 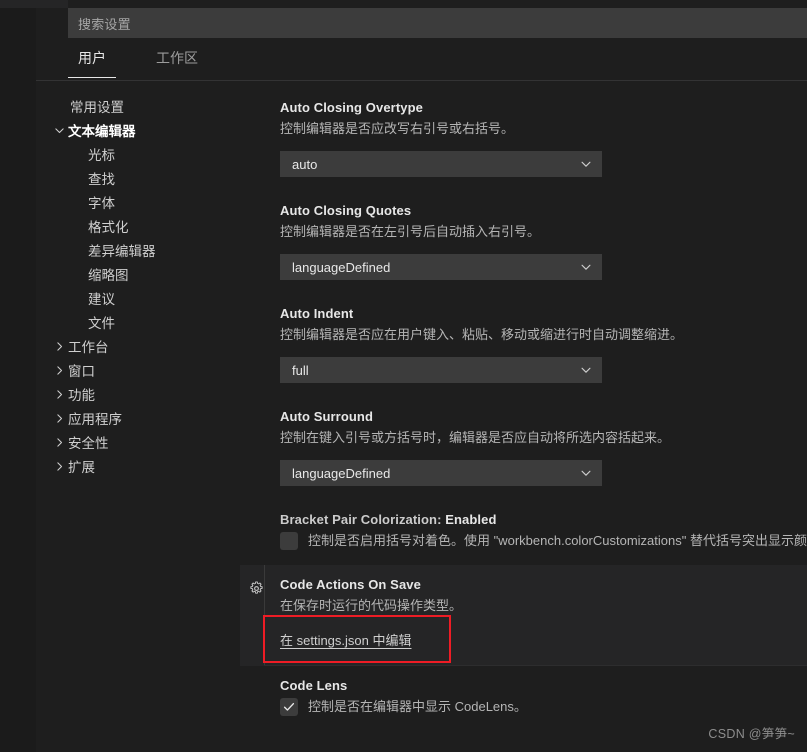 I want to click on sidebar-item-5: 格式化, so click(x=133, y=226).